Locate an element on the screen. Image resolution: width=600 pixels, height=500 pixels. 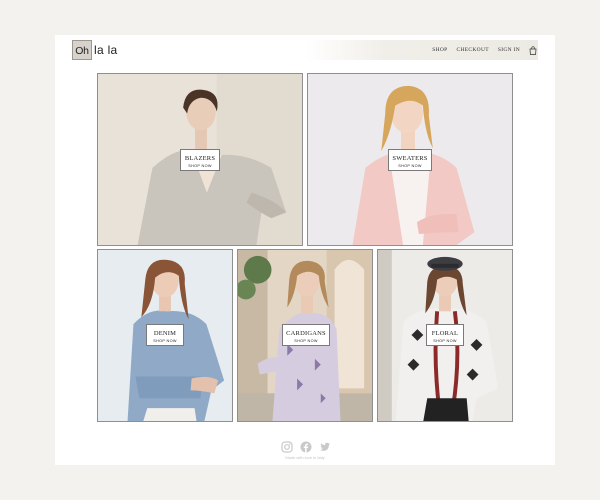
twitter-icon is located at coordinates (325, 447).